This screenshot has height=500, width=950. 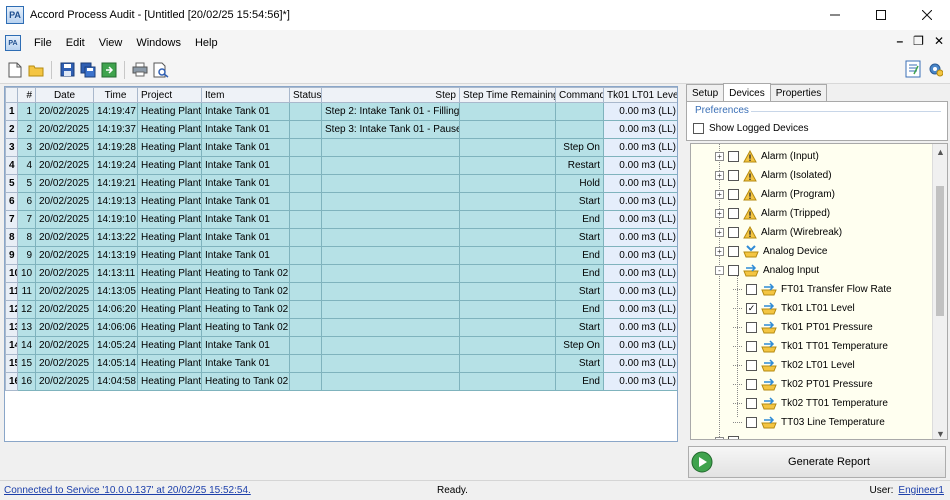 What do you see at coordinates (26, 345) in the screenshot?
I see `cell-number: 14` at bounding box center [26, 345].